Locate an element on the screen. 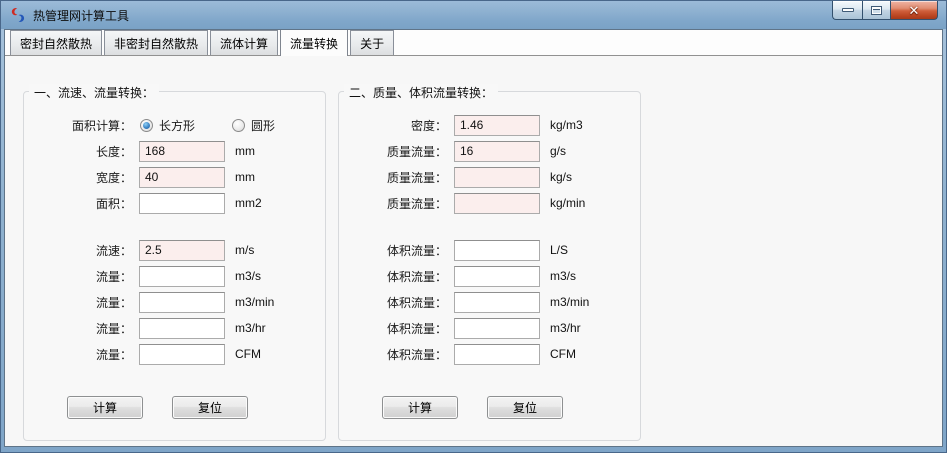 The width and height of the screenshot is (947, 453). field-row: 质量流量： g/s is located at coordinates (489, 151).